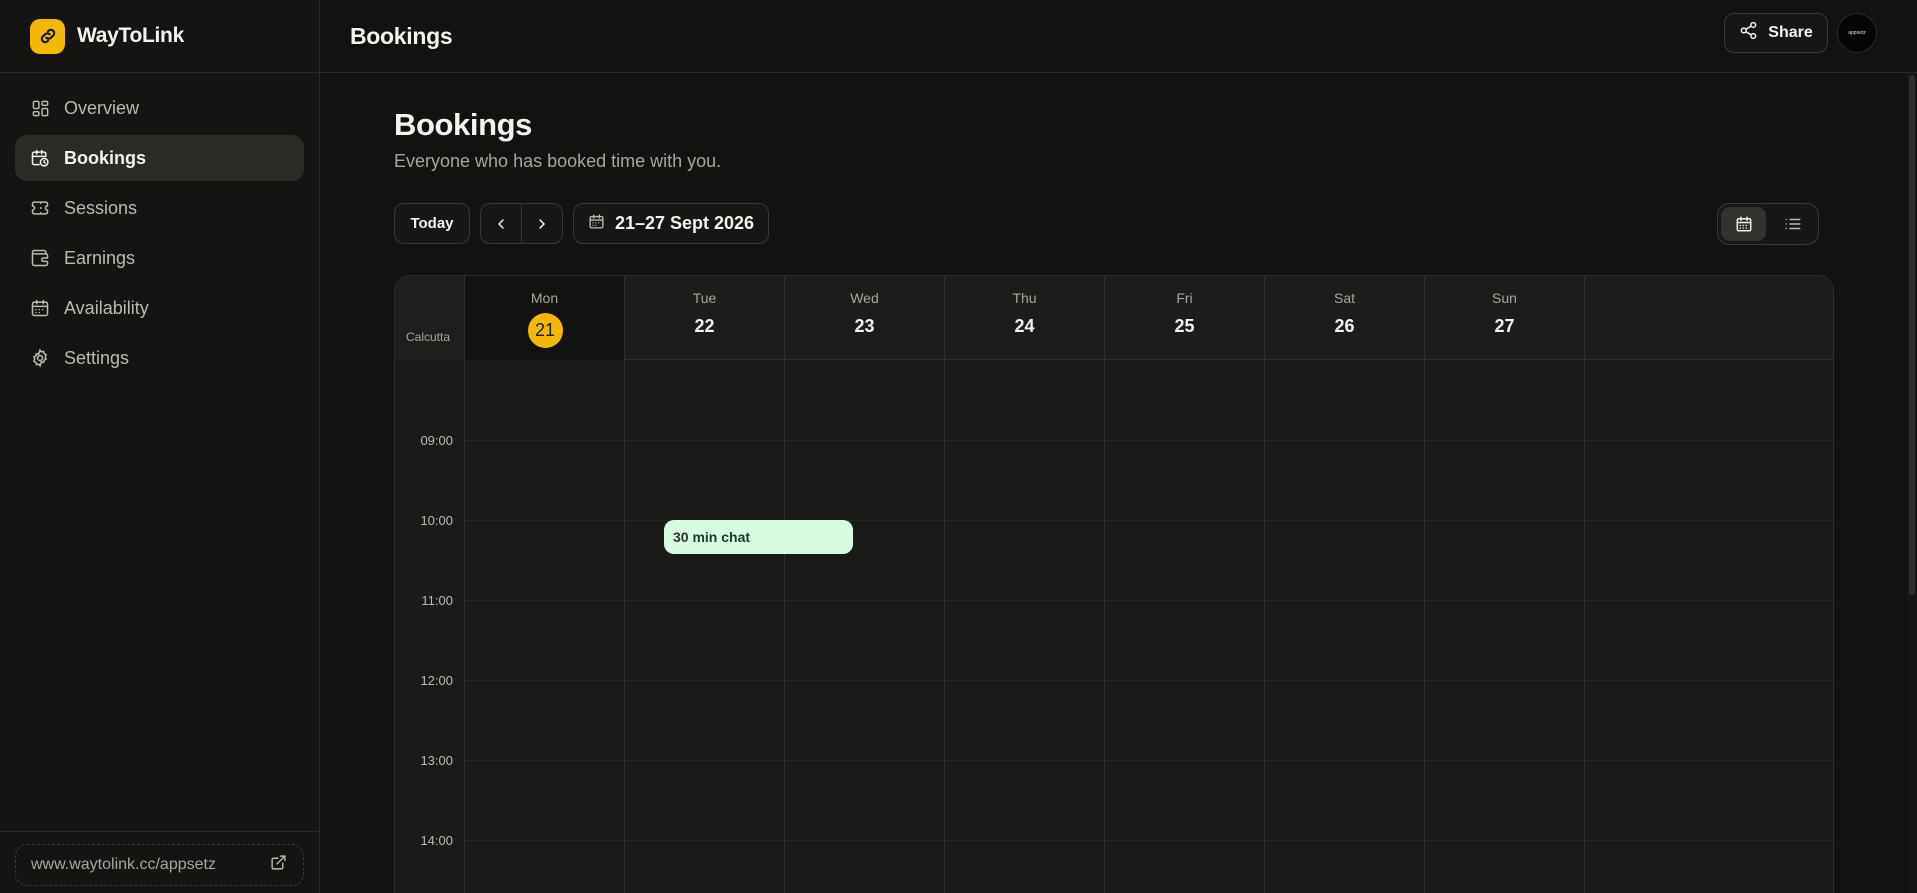 Image resolution: width=1917 pixels, height=893 pixels. What do you see at coordinates (545, 330) in the screenshot?
I see `today-date-badge: 21` at bounding box center [545, 330].